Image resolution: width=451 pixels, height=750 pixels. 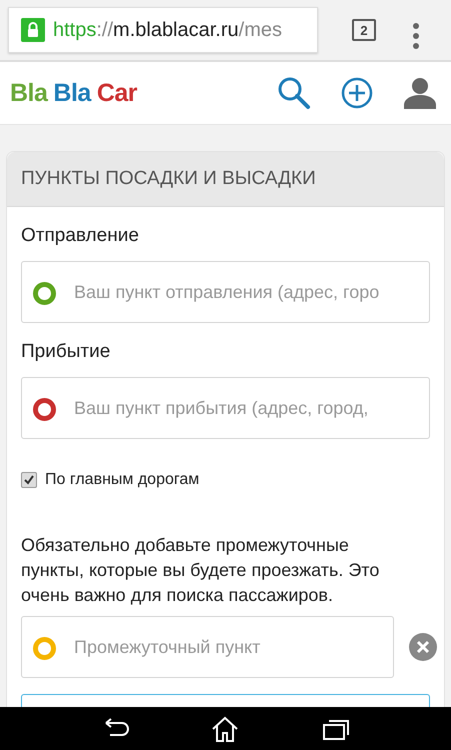 What do you see at coordinates (207, 647) in the screenshot?
I see `input-field: Промежуточный пункт` at bounding box center [207, 647].